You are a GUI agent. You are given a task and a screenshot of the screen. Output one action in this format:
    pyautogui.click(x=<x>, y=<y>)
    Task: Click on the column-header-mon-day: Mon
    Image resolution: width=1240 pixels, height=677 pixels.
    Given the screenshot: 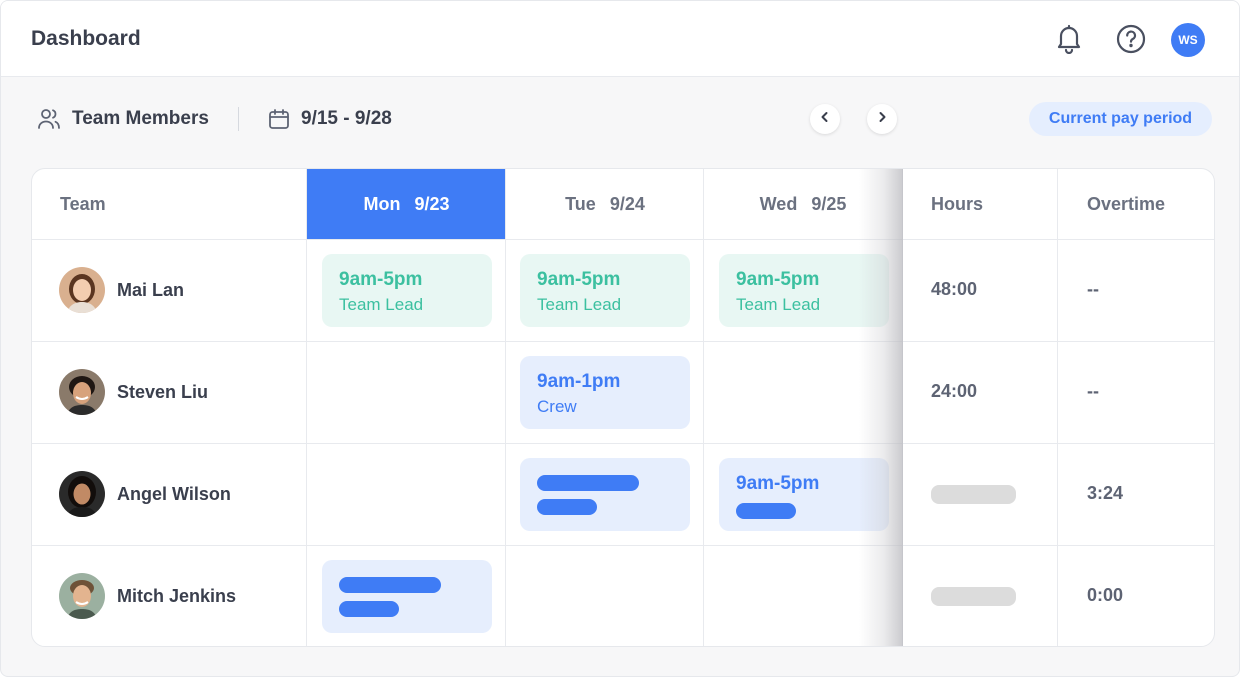 What is the action you would take?
    pyautogui.click(x=382, y=203)
    